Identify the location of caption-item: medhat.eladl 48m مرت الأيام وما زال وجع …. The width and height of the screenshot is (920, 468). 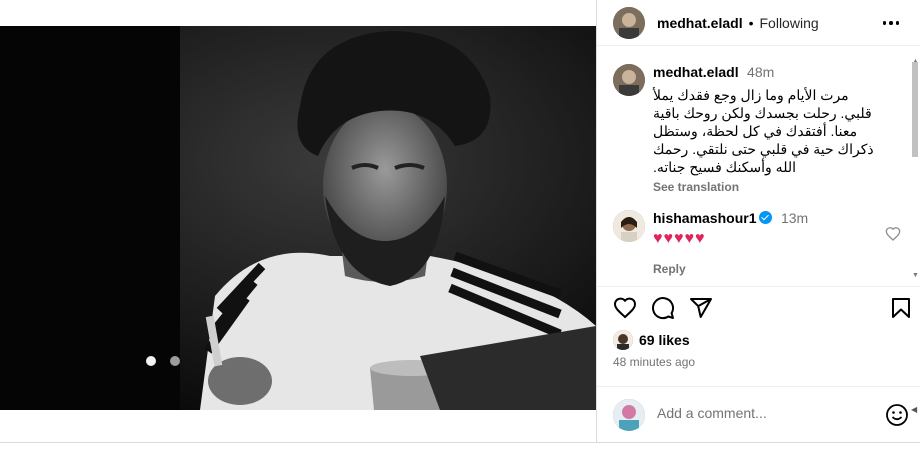
(758, 129).